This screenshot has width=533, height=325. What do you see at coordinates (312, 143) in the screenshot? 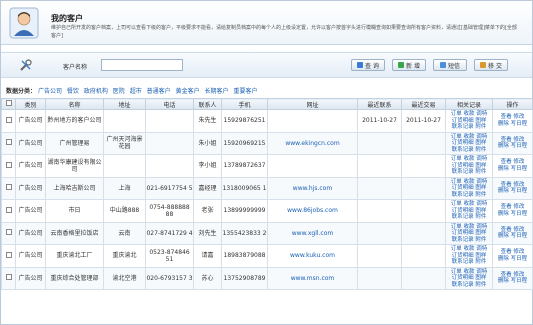
I see `cell-website: www.ekingcn.com` at bounding box center [312, 143].